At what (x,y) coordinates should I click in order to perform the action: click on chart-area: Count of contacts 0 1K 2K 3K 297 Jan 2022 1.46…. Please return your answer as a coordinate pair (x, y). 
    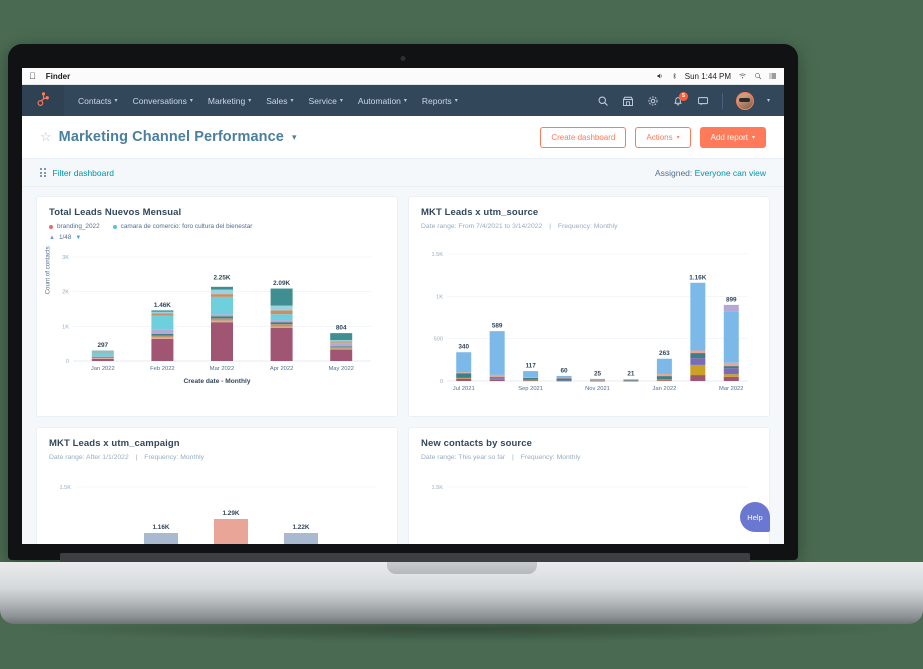
    Looking at the image, I should click on (215, 315).